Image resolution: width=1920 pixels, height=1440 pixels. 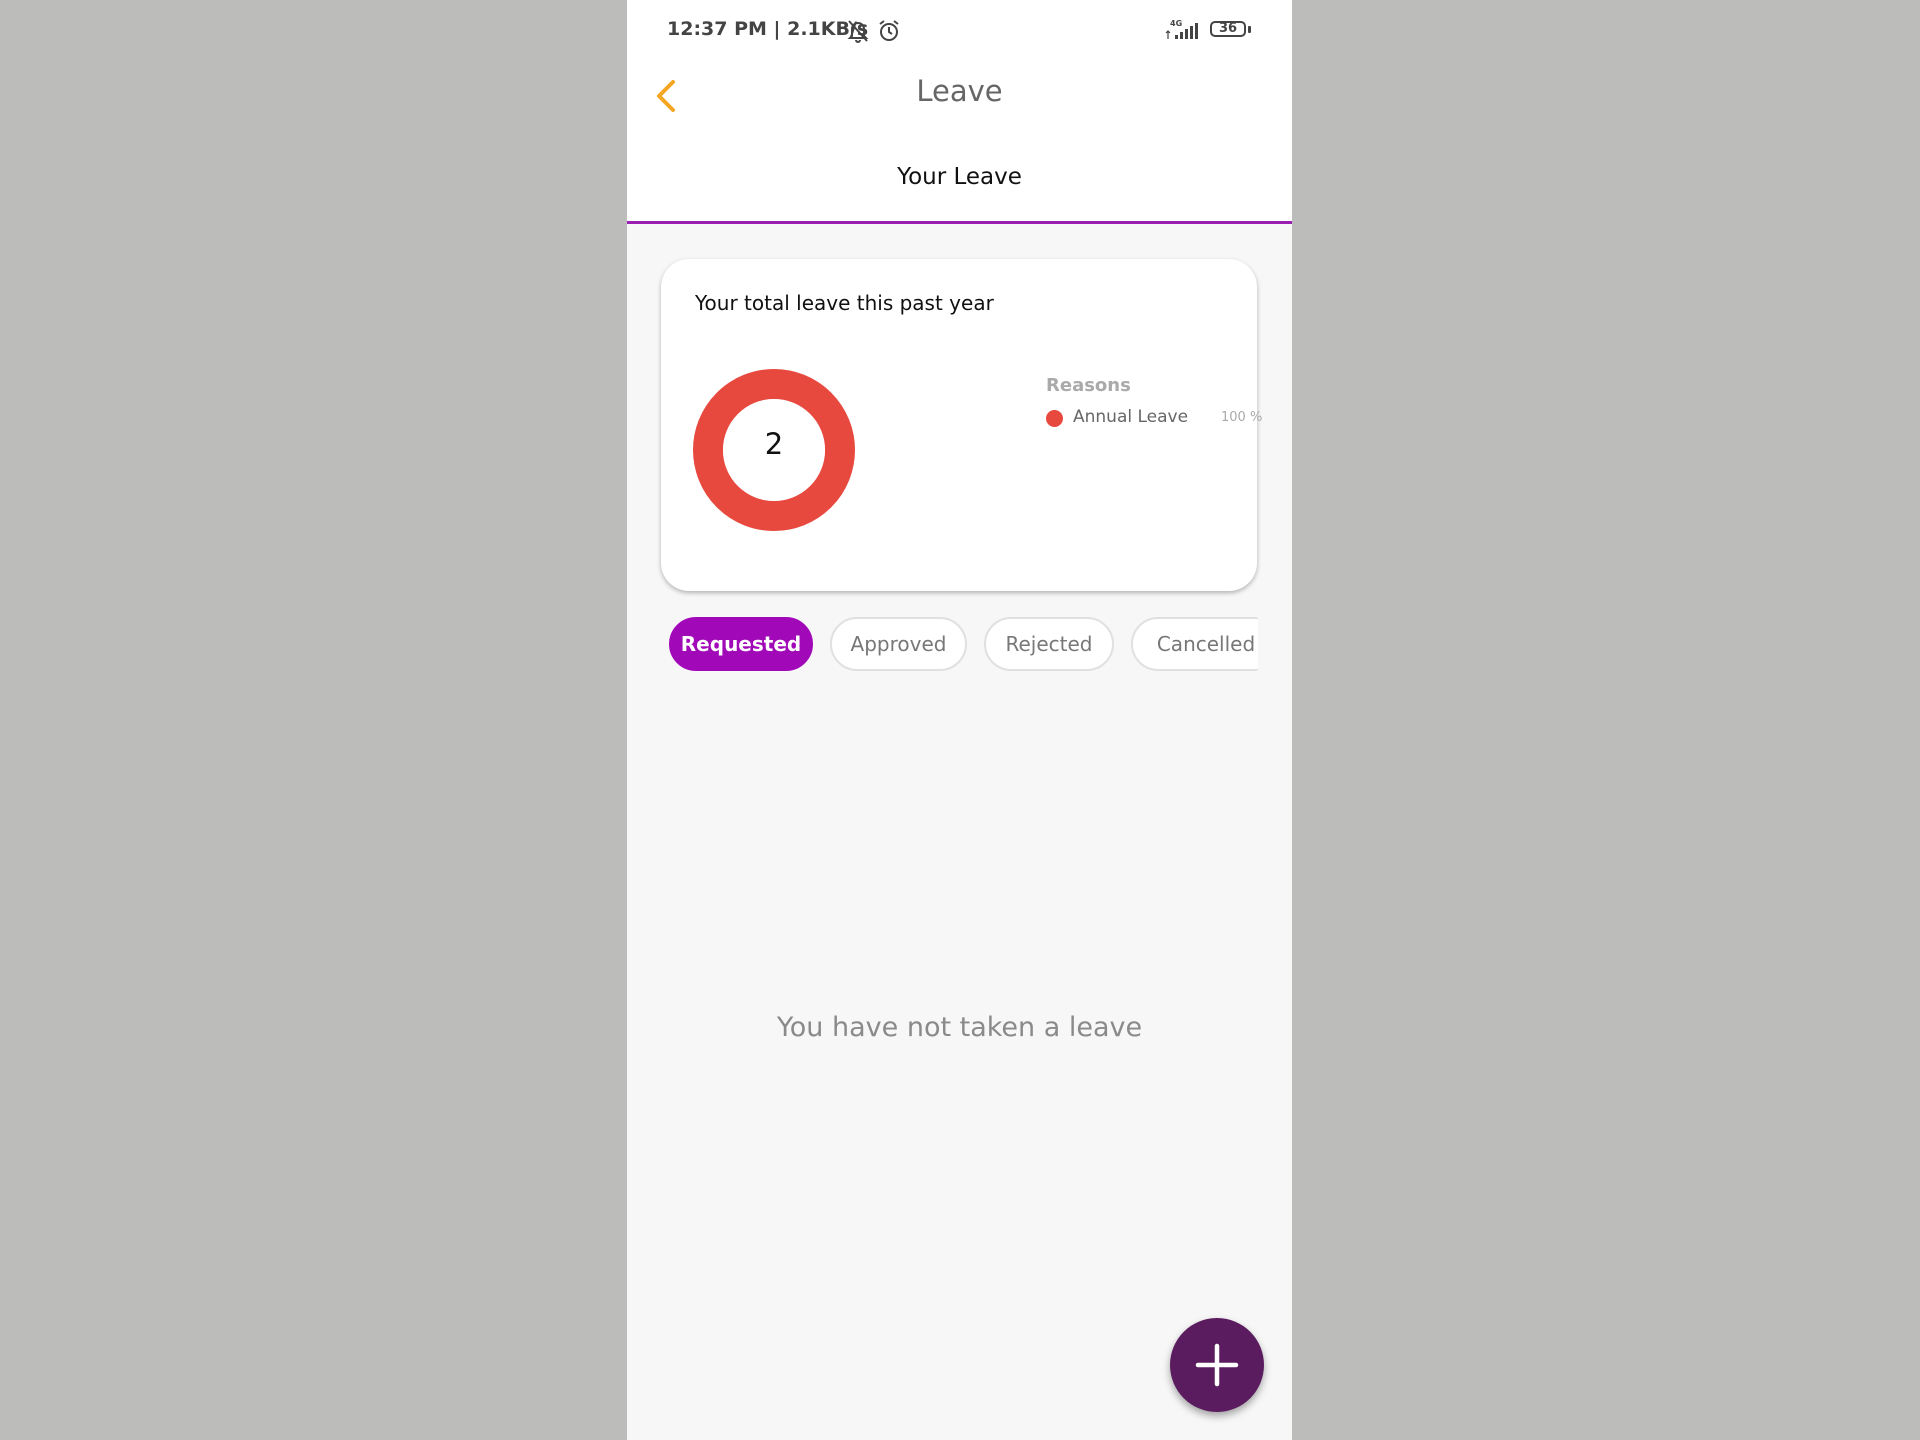 I want to click on battery-tip, so click(x=1249, y=29).